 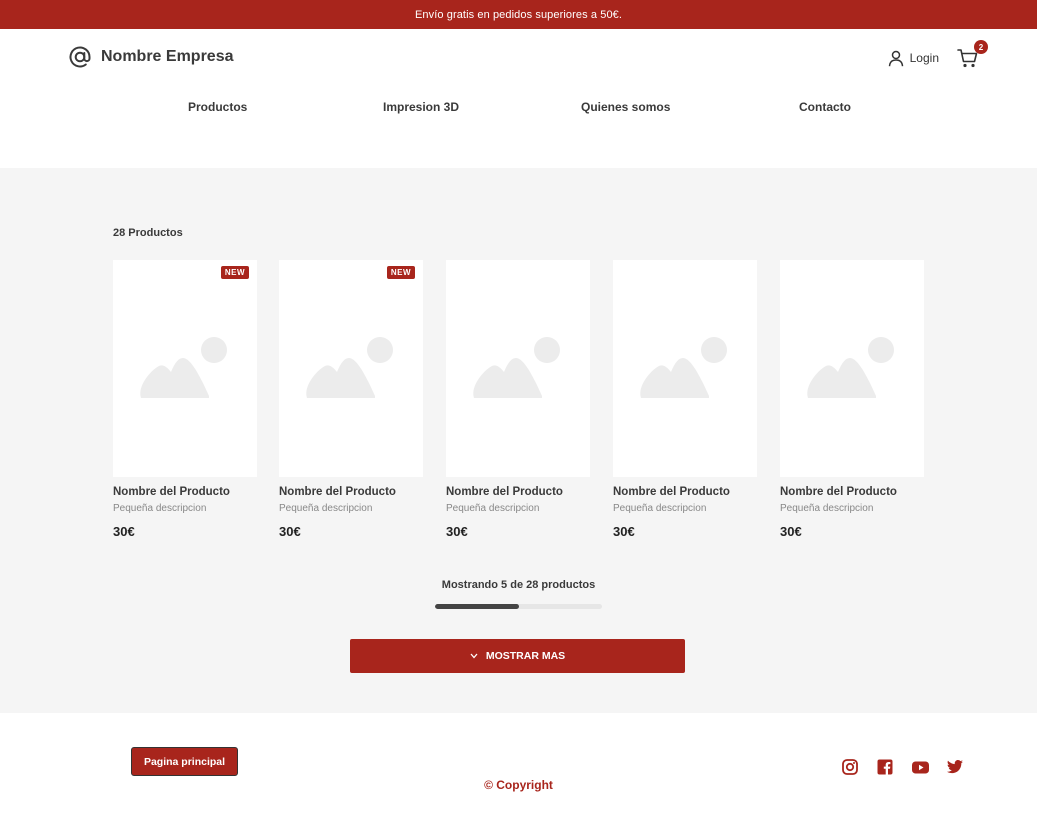 I want to click on show-more-button: MOSTRAR MAS, so click(x=517, y=656).